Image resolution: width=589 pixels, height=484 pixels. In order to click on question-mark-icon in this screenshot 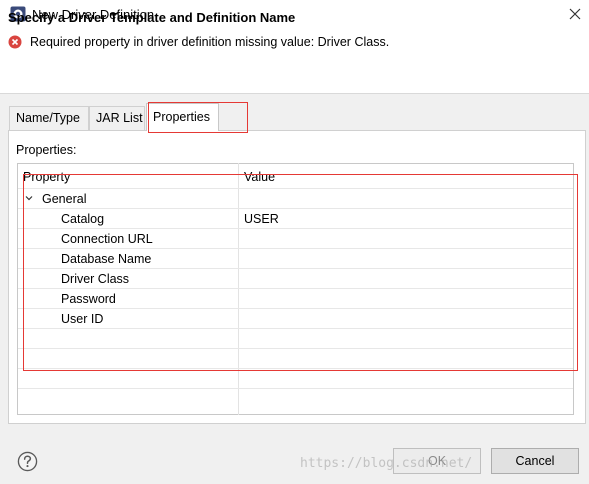, I will do `click(27, 461)`.